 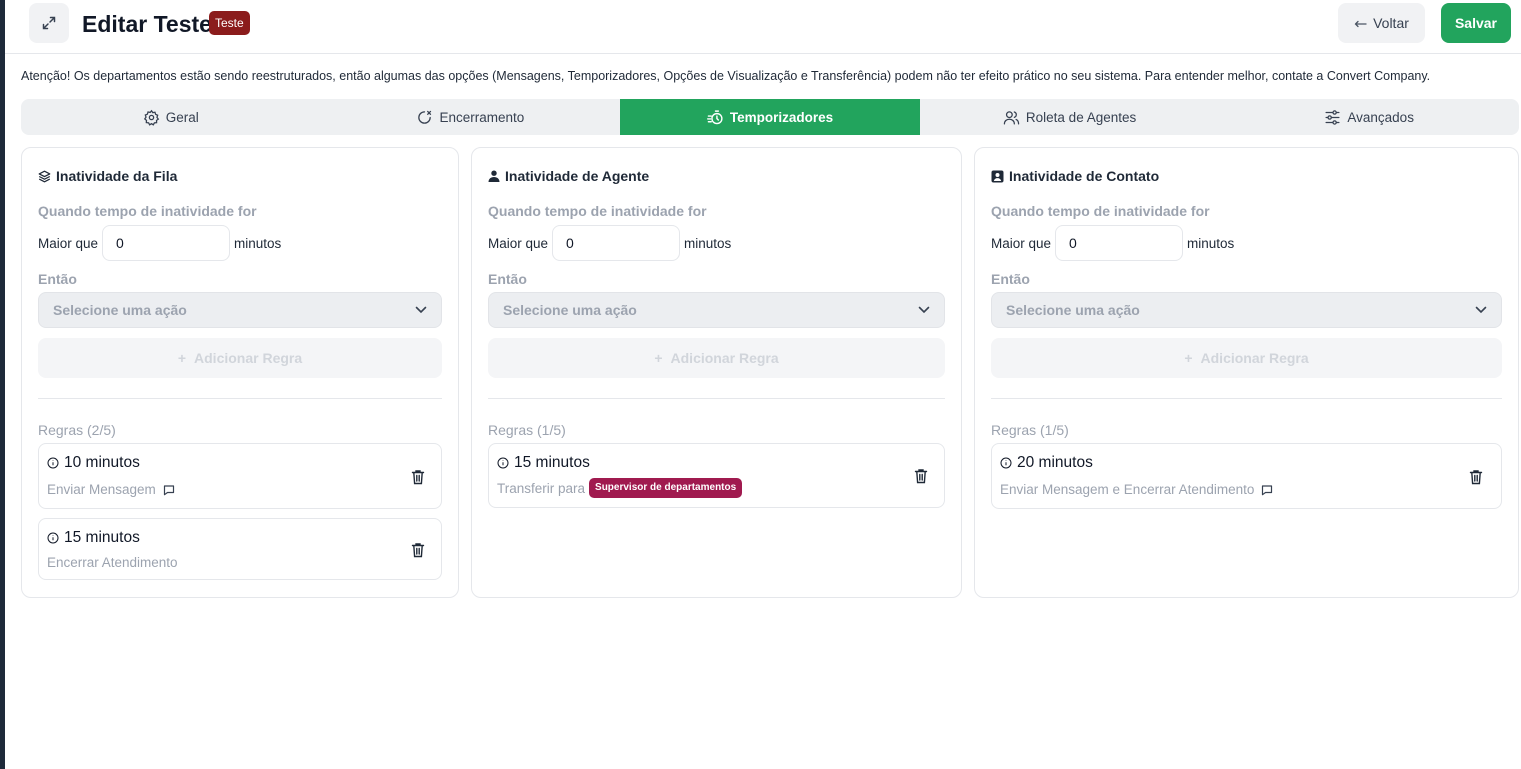 I want to click on card-title-text: Inatividade de Contato, so click(x=1084, y=176).